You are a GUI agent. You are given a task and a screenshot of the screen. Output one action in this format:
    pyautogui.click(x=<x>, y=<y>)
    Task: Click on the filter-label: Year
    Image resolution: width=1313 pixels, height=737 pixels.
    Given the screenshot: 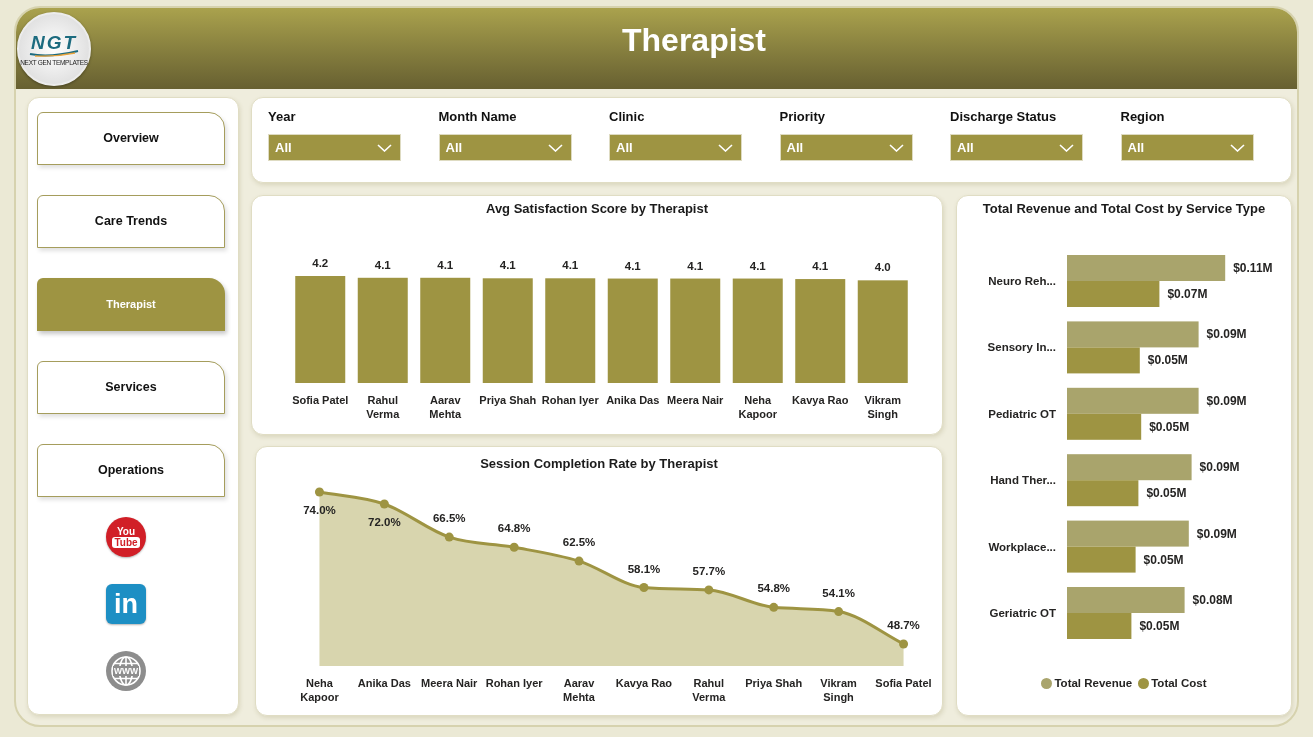 What is the action you would take?
    pyautogui.click(x=282, y=117)
    